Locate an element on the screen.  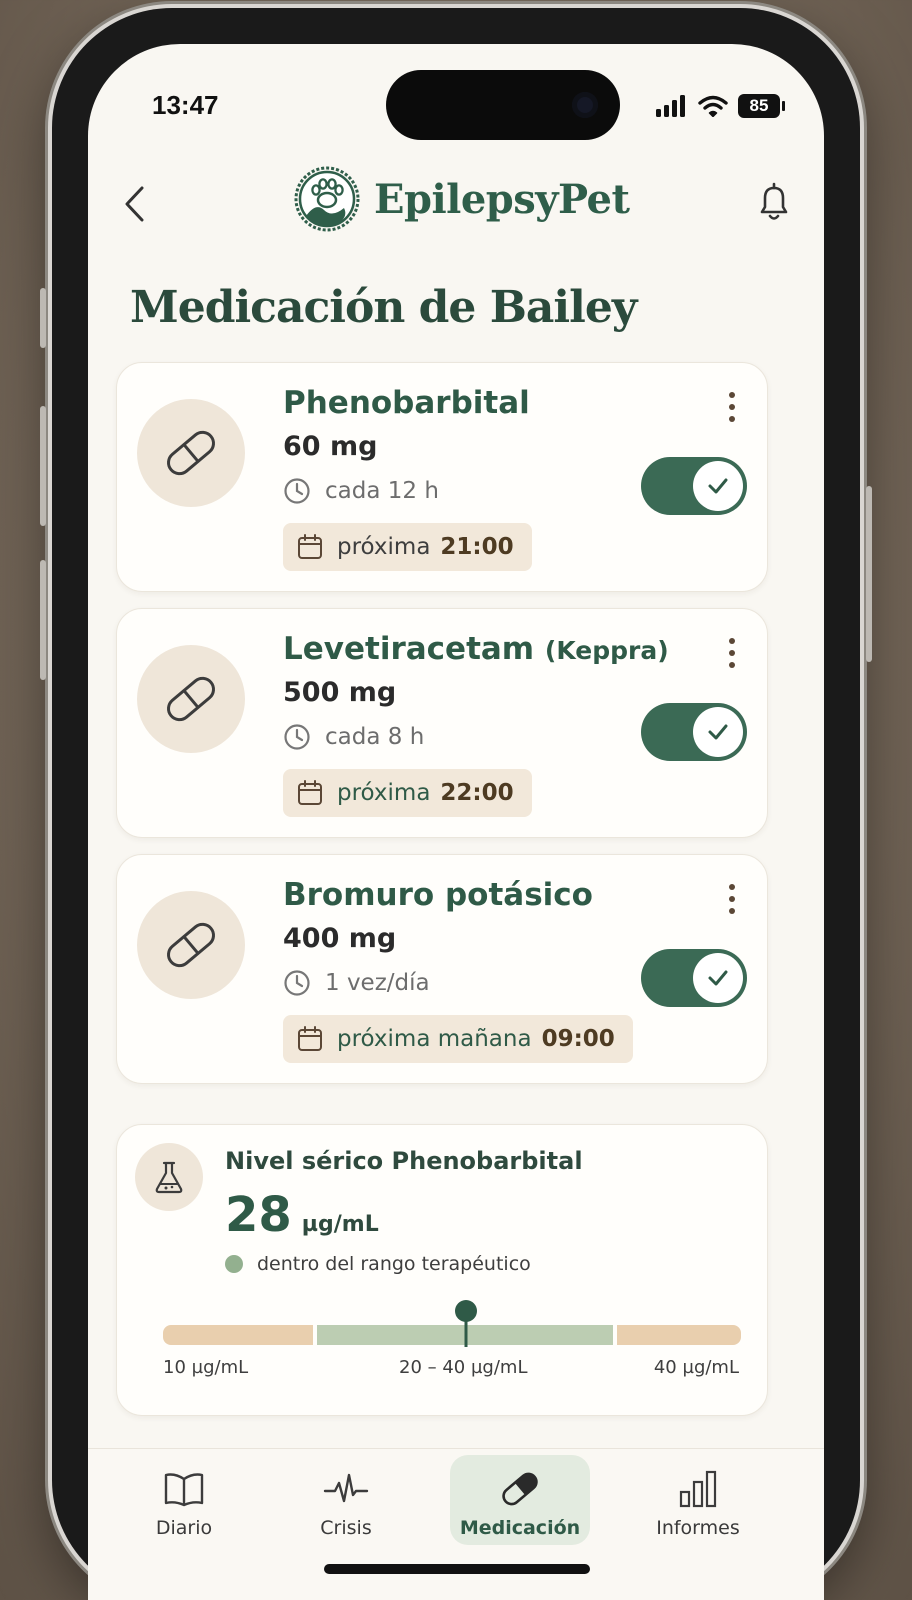
volume-up-button is located at coordinates (43, 466).